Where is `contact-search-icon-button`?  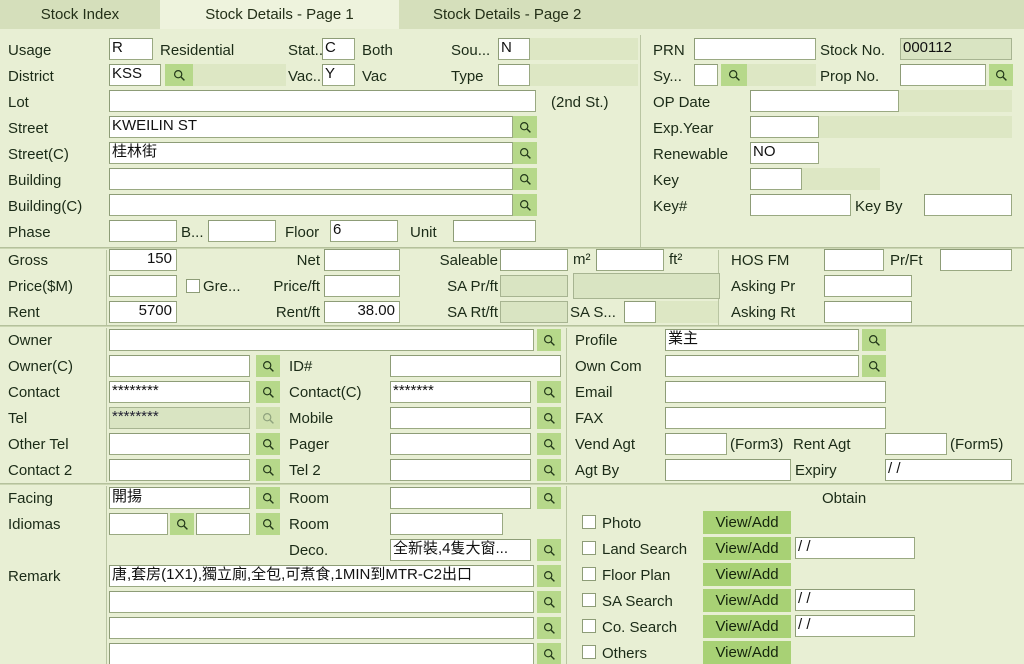 contact-search-icon-button is located at coordinates (268, 392).